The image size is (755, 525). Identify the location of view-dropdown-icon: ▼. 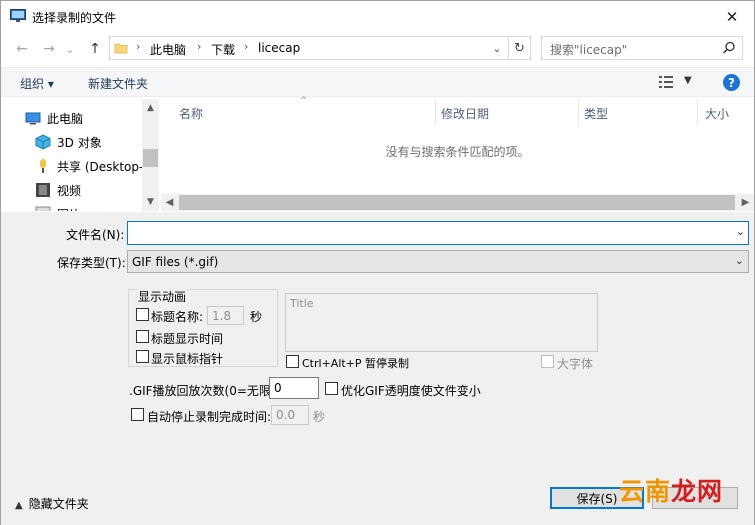
(688, 80).